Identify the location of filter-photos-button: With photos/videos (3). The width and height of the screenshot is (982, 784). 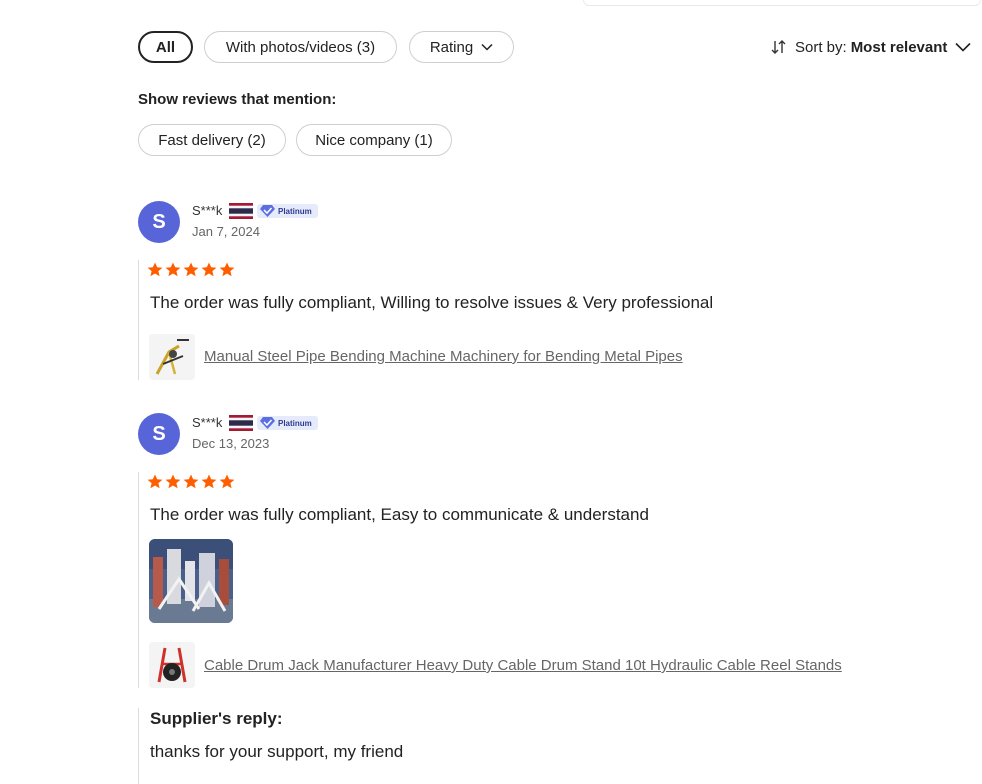
(300, 47).